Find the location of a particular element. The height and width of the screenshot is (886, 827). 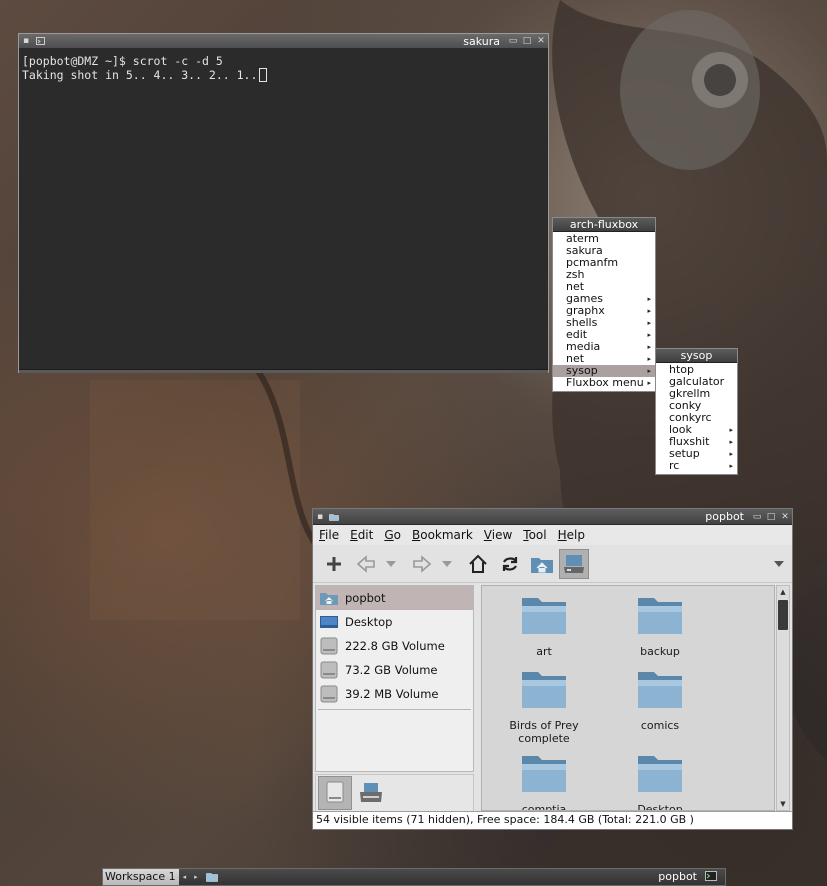

vertical-scrollbar: ▲ ▼ is located at coordinates (783, 698).